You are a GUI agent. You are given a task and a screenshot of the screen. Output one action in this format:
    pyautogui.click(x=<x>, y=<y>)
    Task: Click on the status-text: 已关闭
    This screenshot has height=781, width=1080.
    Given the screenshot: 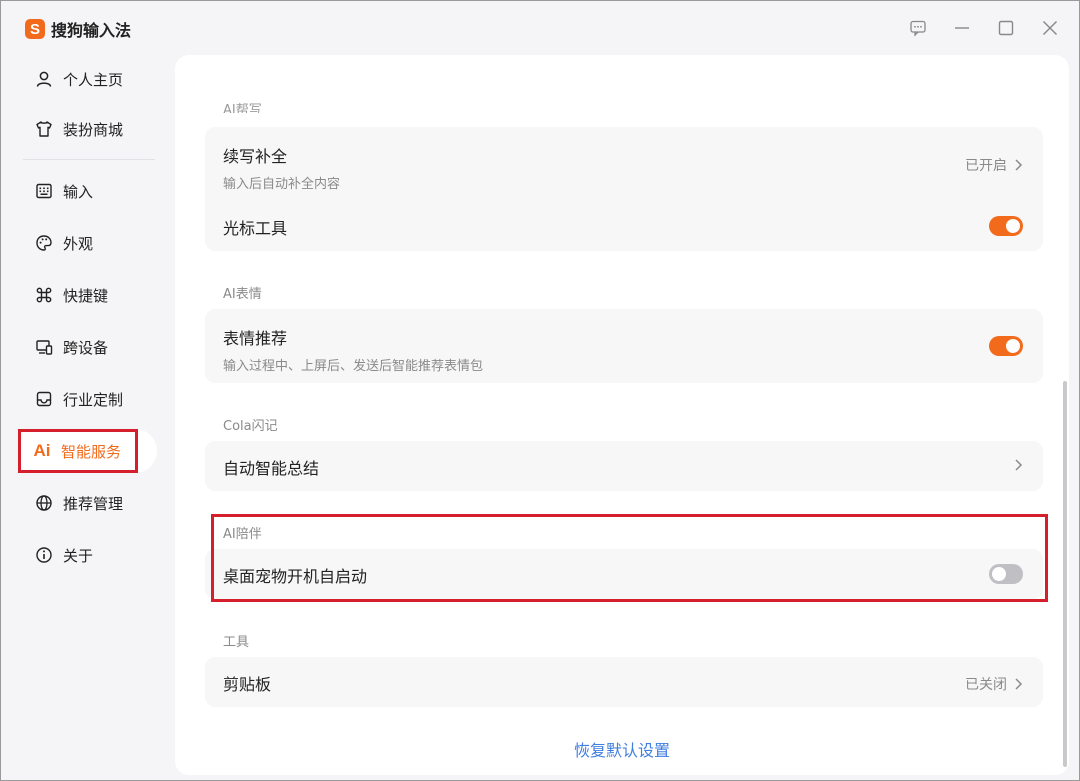 What is the action you would take?
    pyautogui.click(x=986, y=685)
    